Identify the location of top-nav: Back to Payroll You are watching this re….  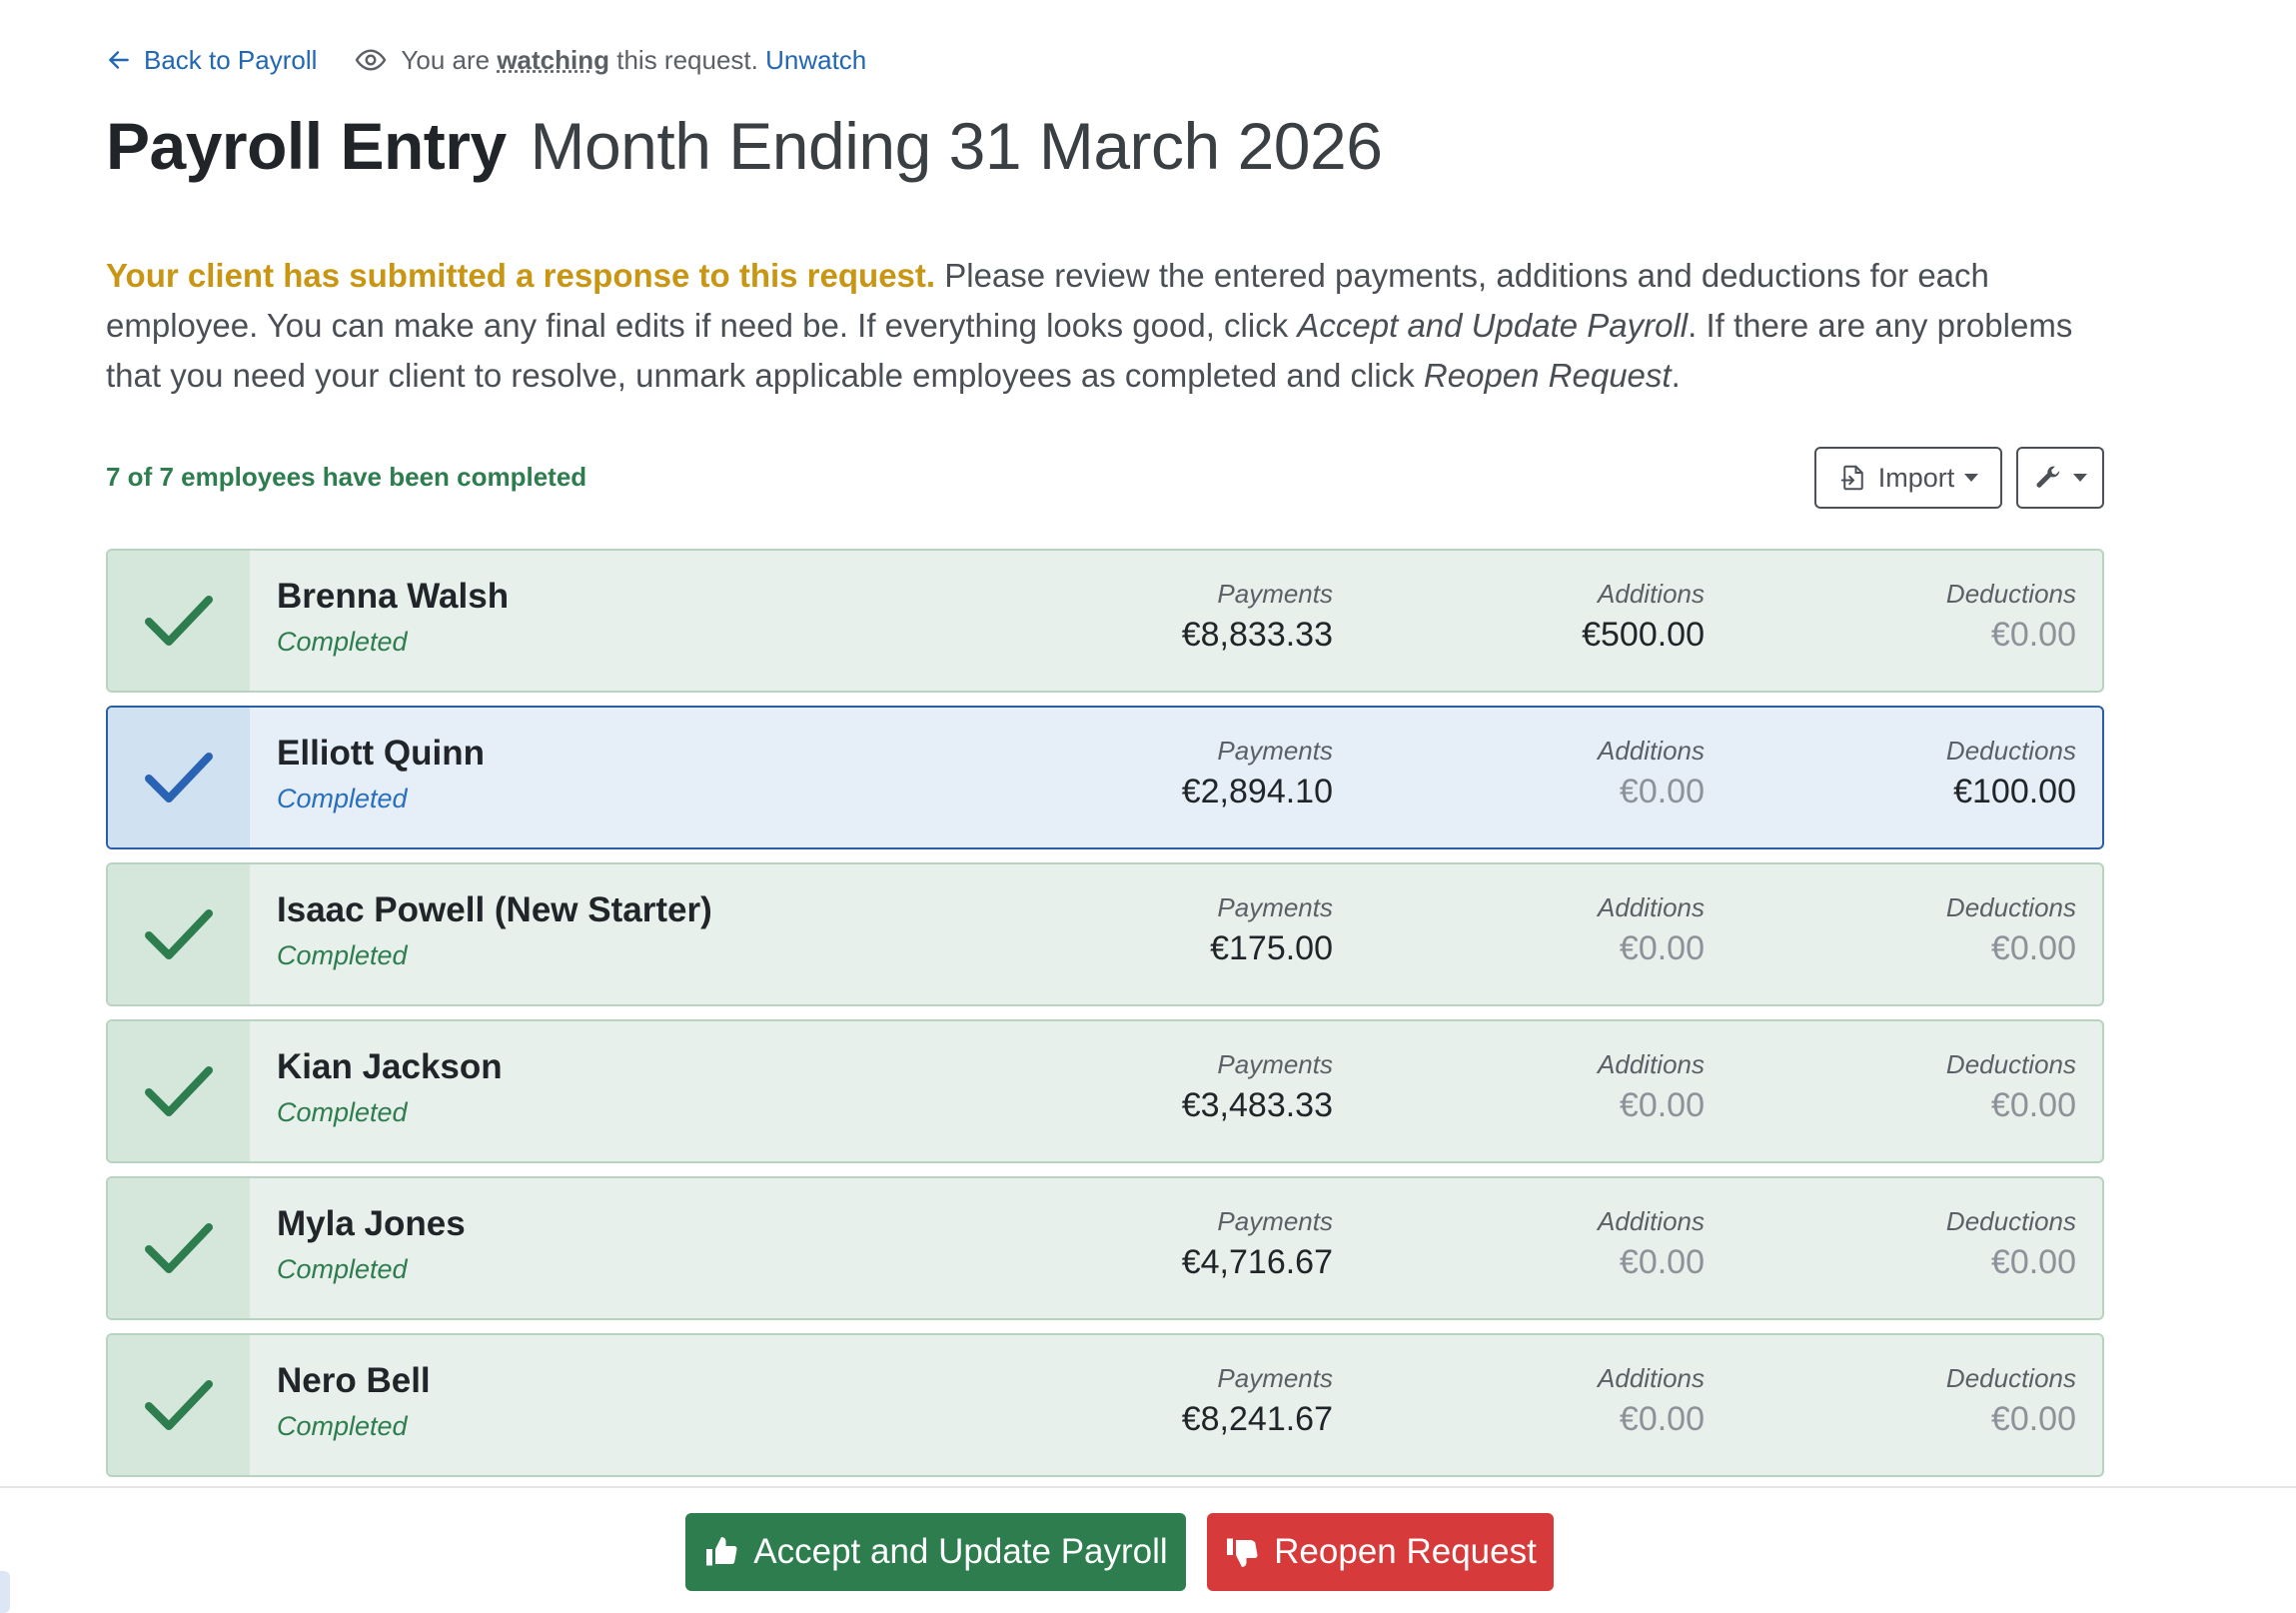
(486, 60).